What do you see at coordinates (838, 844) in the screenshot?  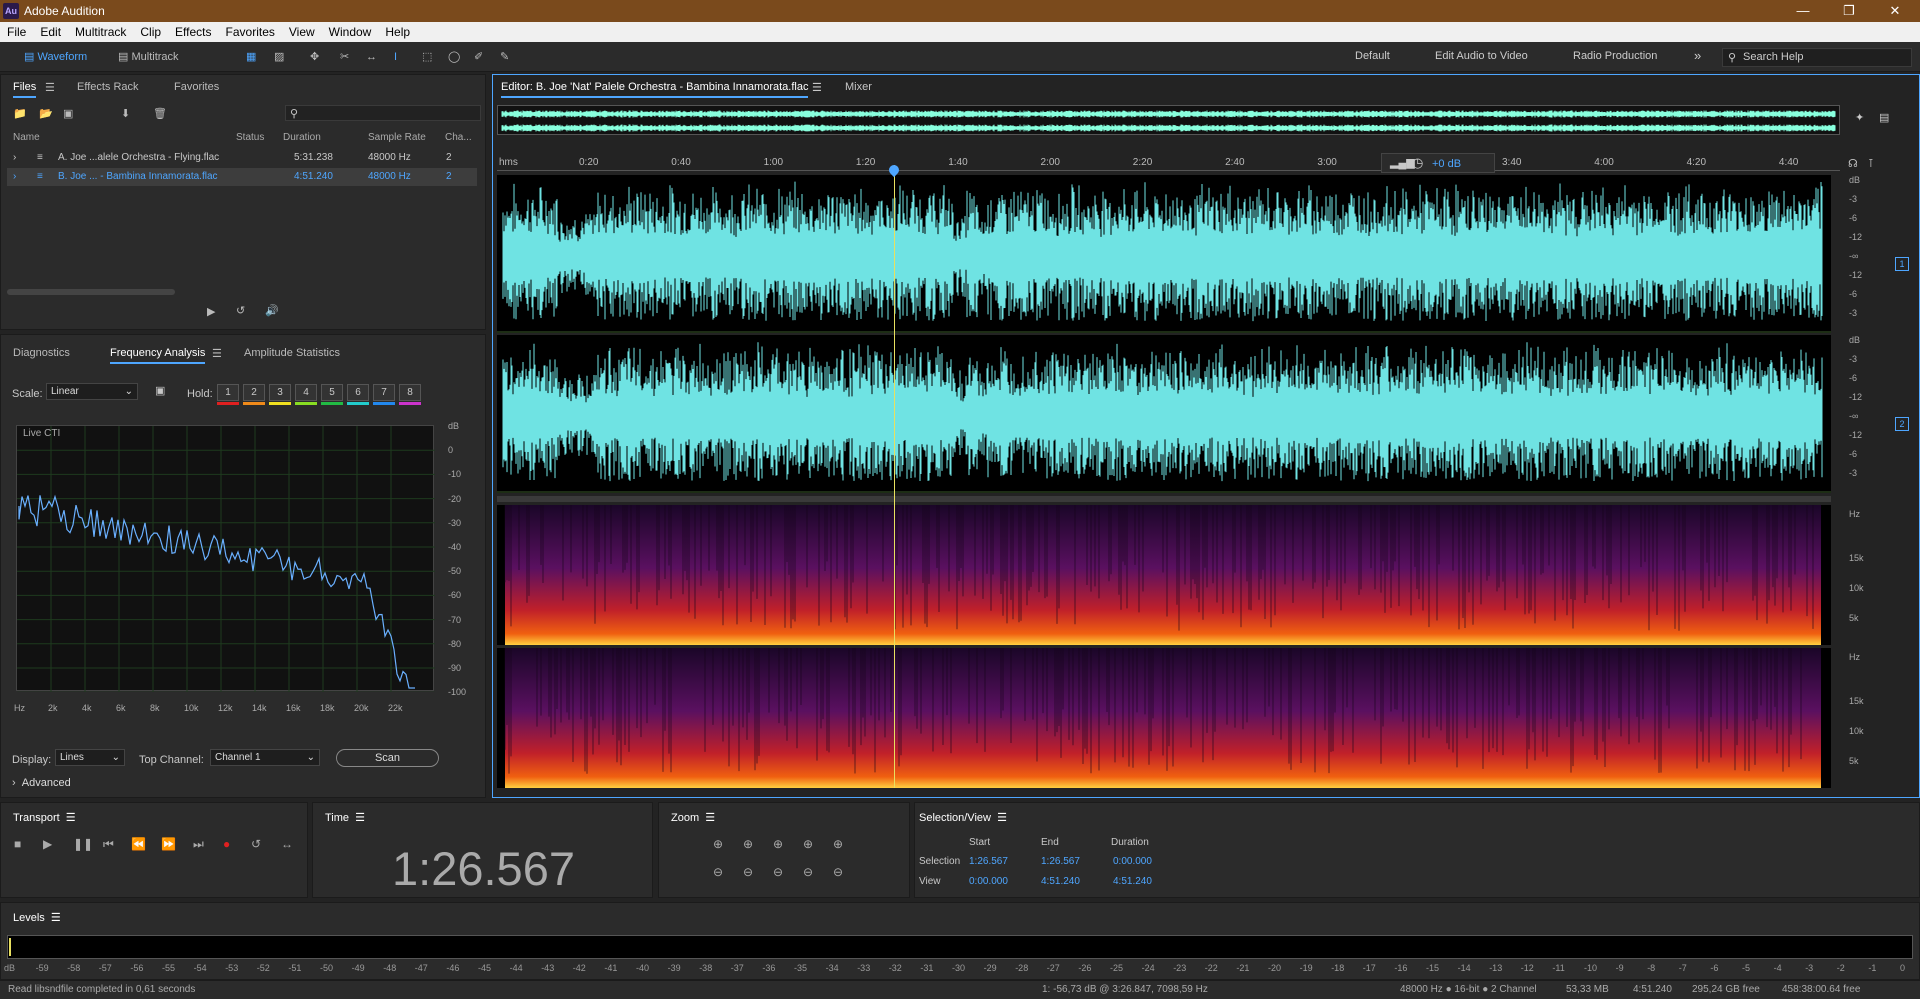 I see `zoom-reset-icon: ⊕` at bounding box center [838, 844].